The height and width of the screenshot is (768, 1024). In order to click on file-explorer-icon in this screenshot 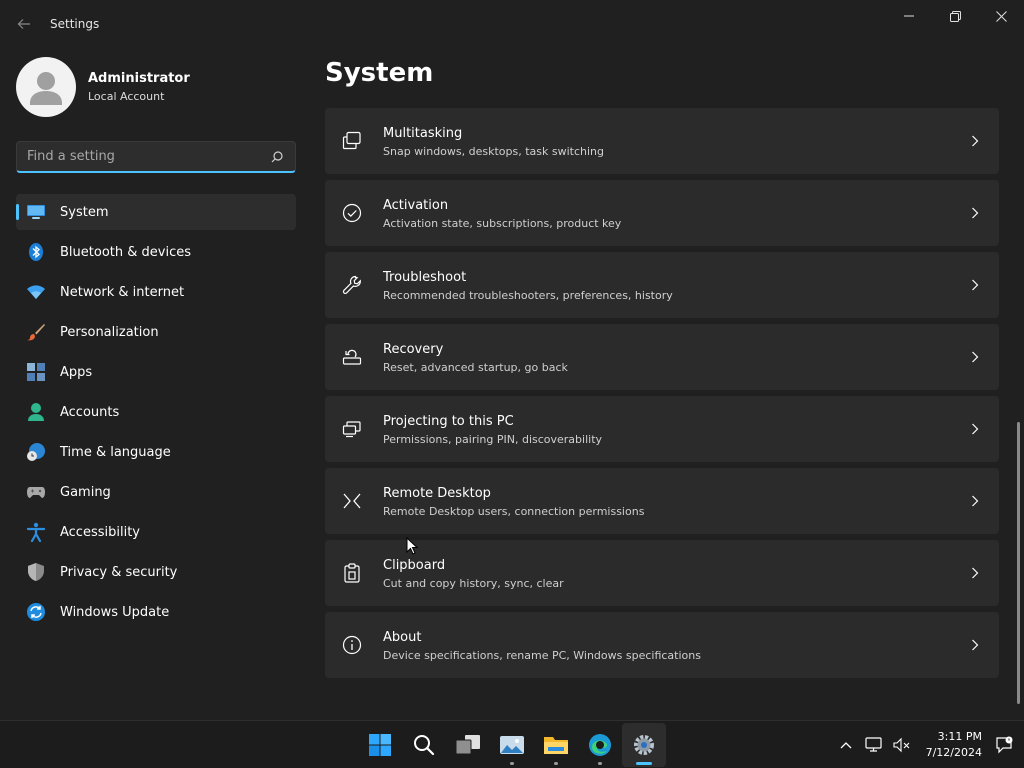, I will do `click(556, 745)`.